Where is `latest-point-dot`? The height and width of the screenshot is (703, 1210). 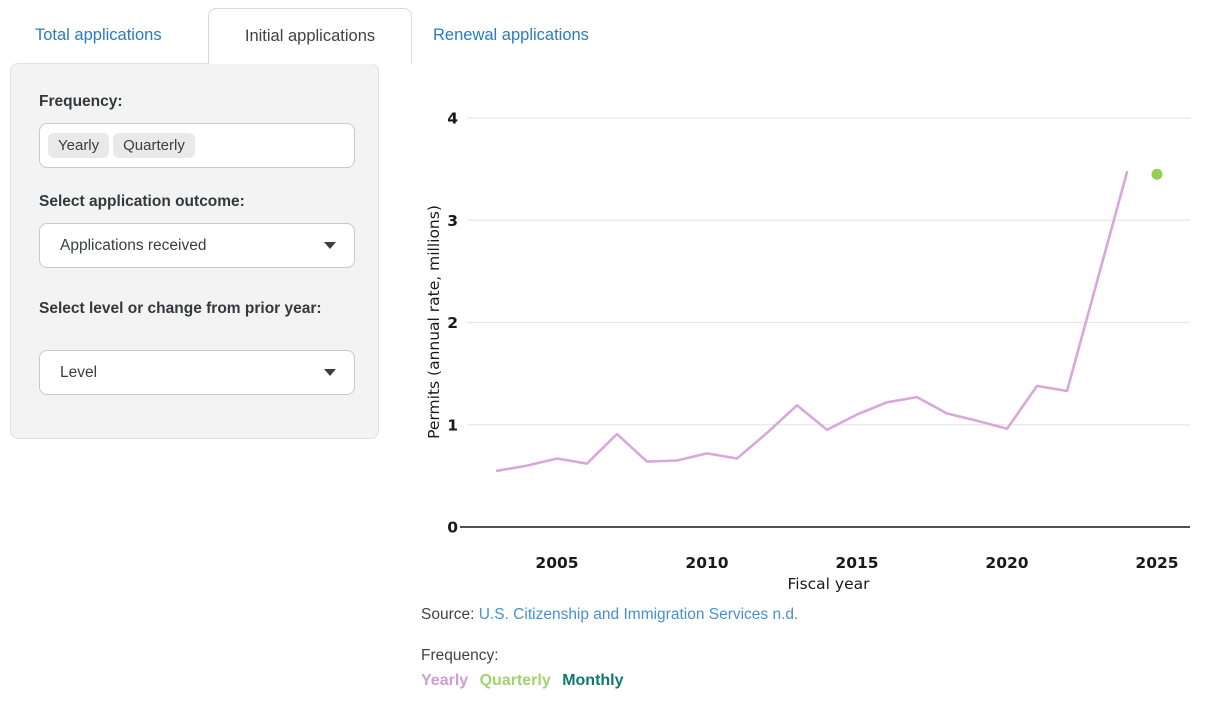
latest-point-dot is located at coordinates (1157, 174).